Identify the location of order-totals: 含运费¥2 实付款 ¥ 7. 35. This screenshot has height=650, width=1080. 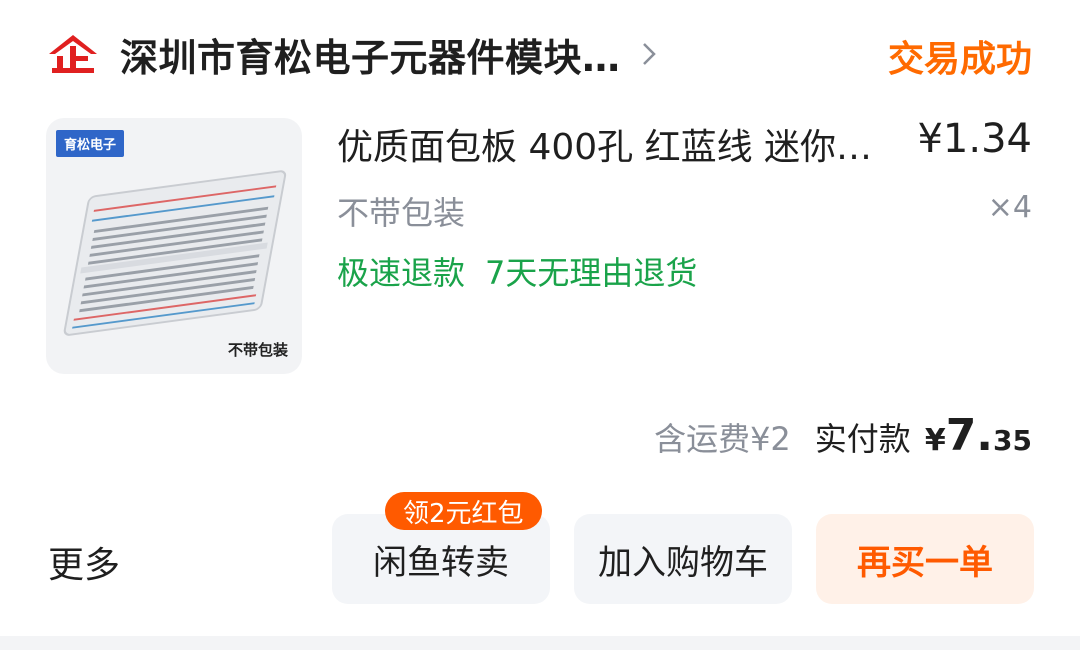
(843, 435).